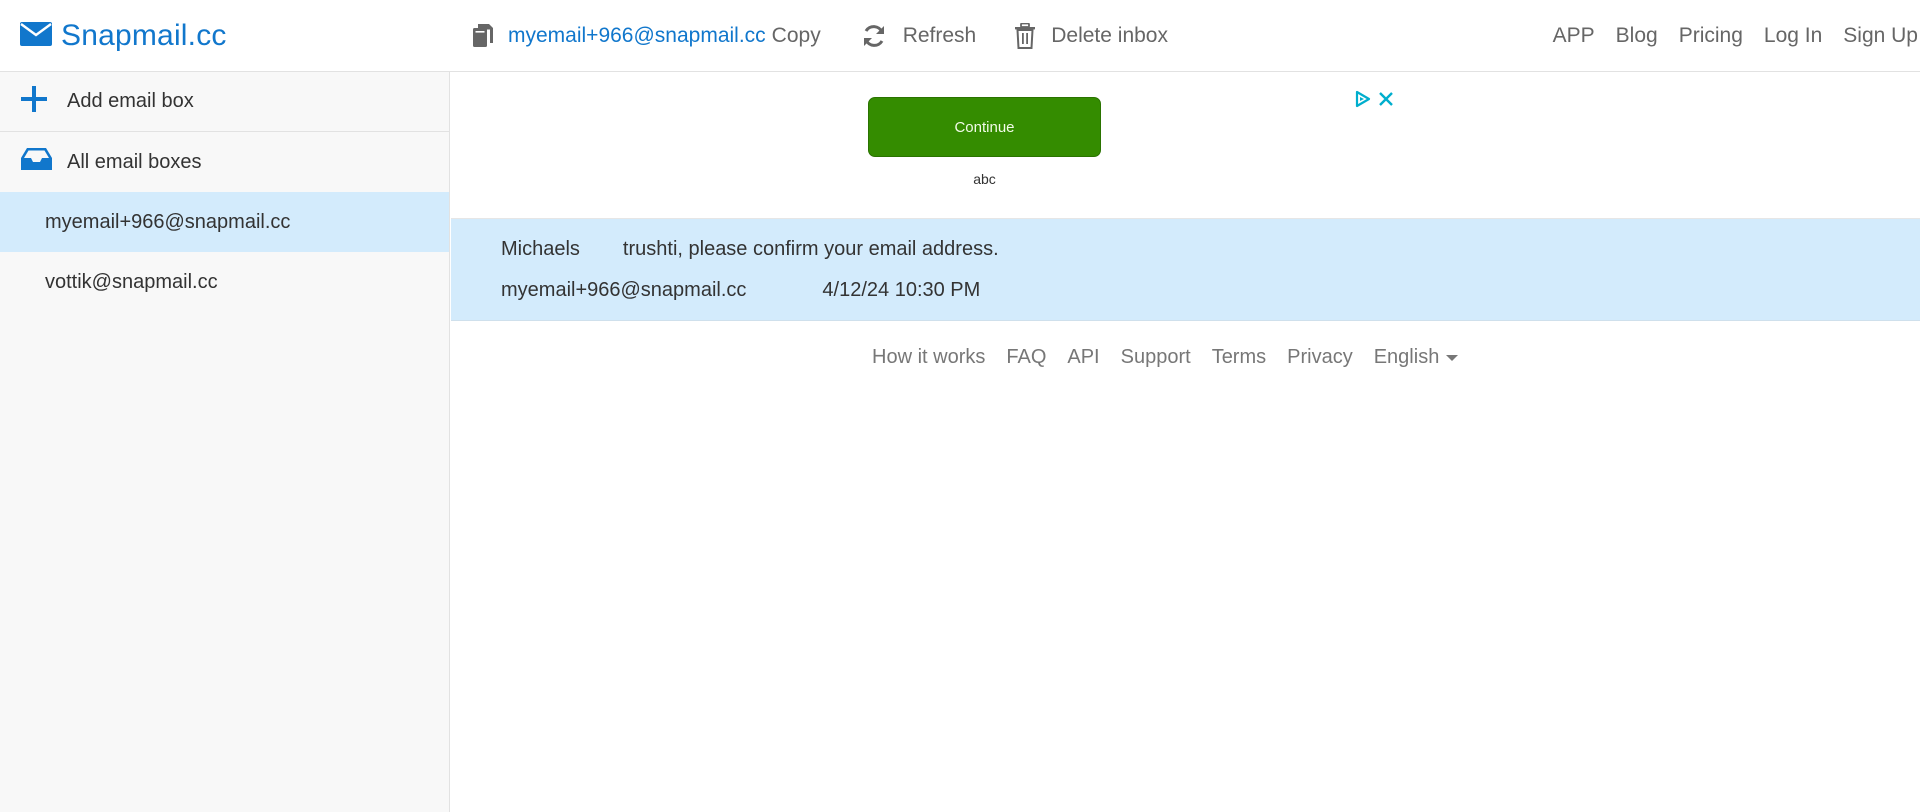  What do you see at coordinates (1880, 36) in the screenshot?
I see `nav-signup: Sign Up` at bounding box center [1880, 36].